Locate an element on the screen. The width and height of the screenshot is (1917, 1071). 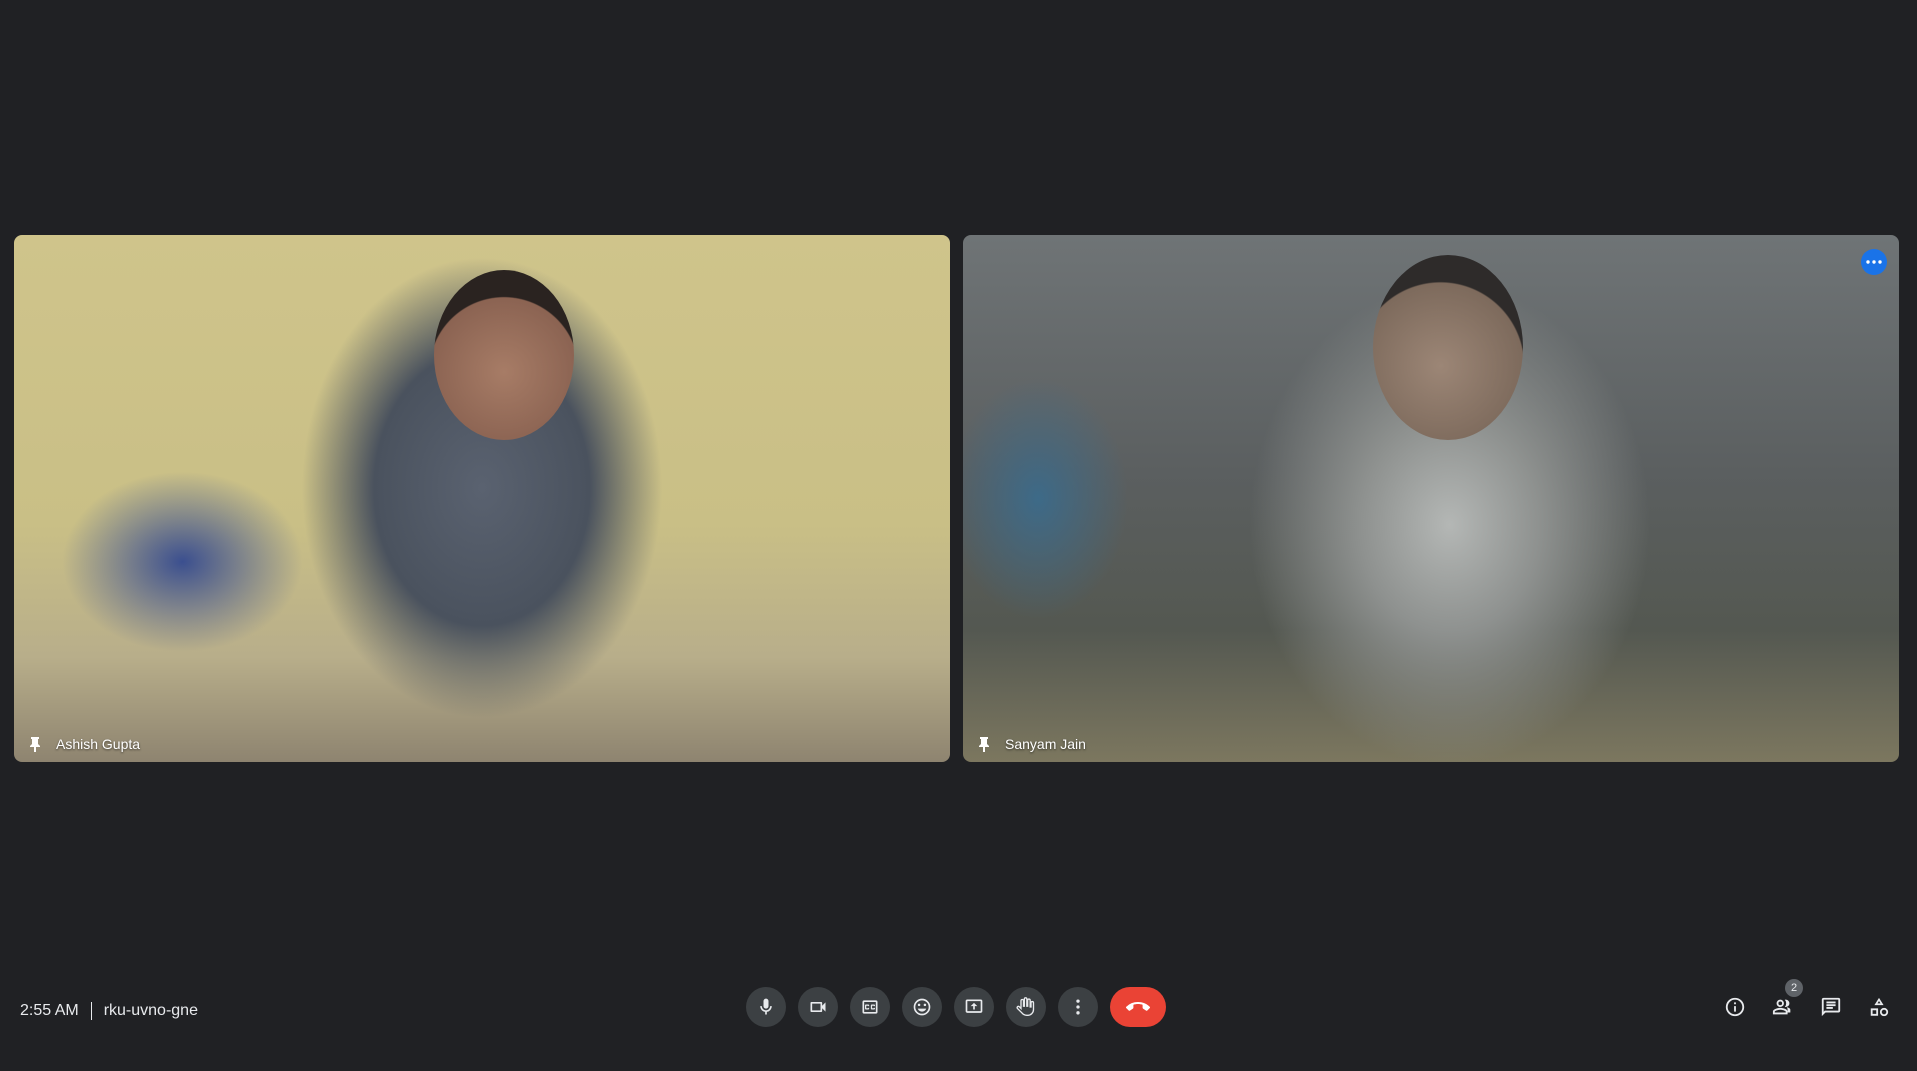
meeting-info: 2:55 AM rku-uvno-gne is located at coordinates (109, 1011).